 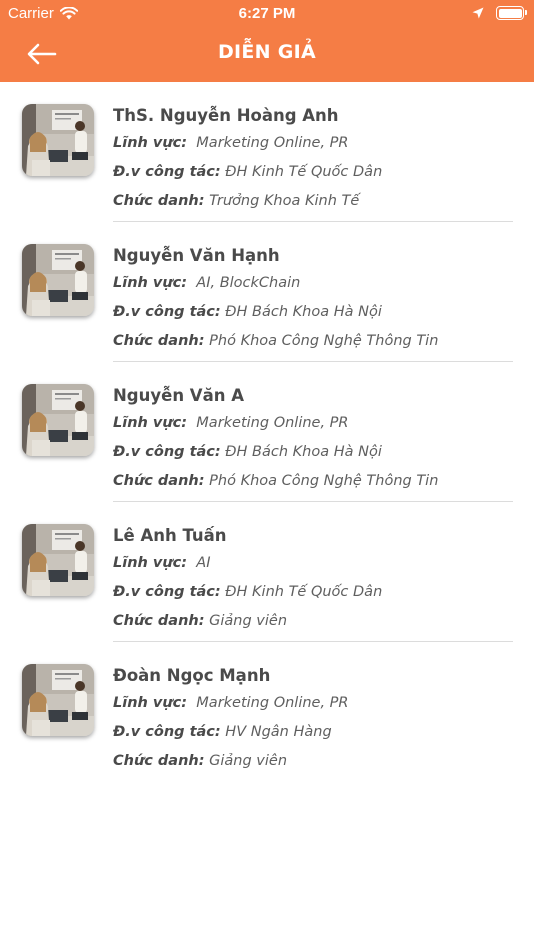 What do you see at coordinates (284, 201) in the screenshot?
I see `speaker-title: Trưởng Khoa Kinh Tế` at bounding box center [284, 201].